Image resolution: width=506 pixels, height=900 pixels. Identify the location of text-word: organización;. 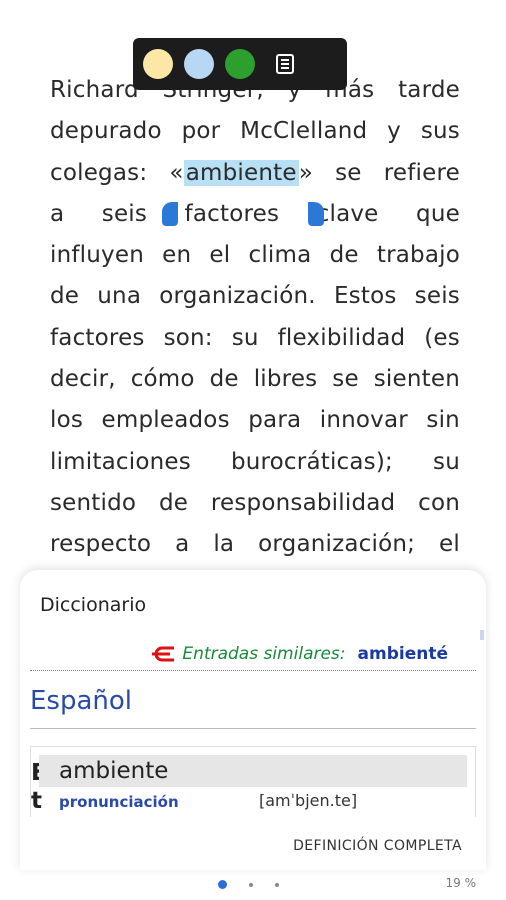
(336, 544).